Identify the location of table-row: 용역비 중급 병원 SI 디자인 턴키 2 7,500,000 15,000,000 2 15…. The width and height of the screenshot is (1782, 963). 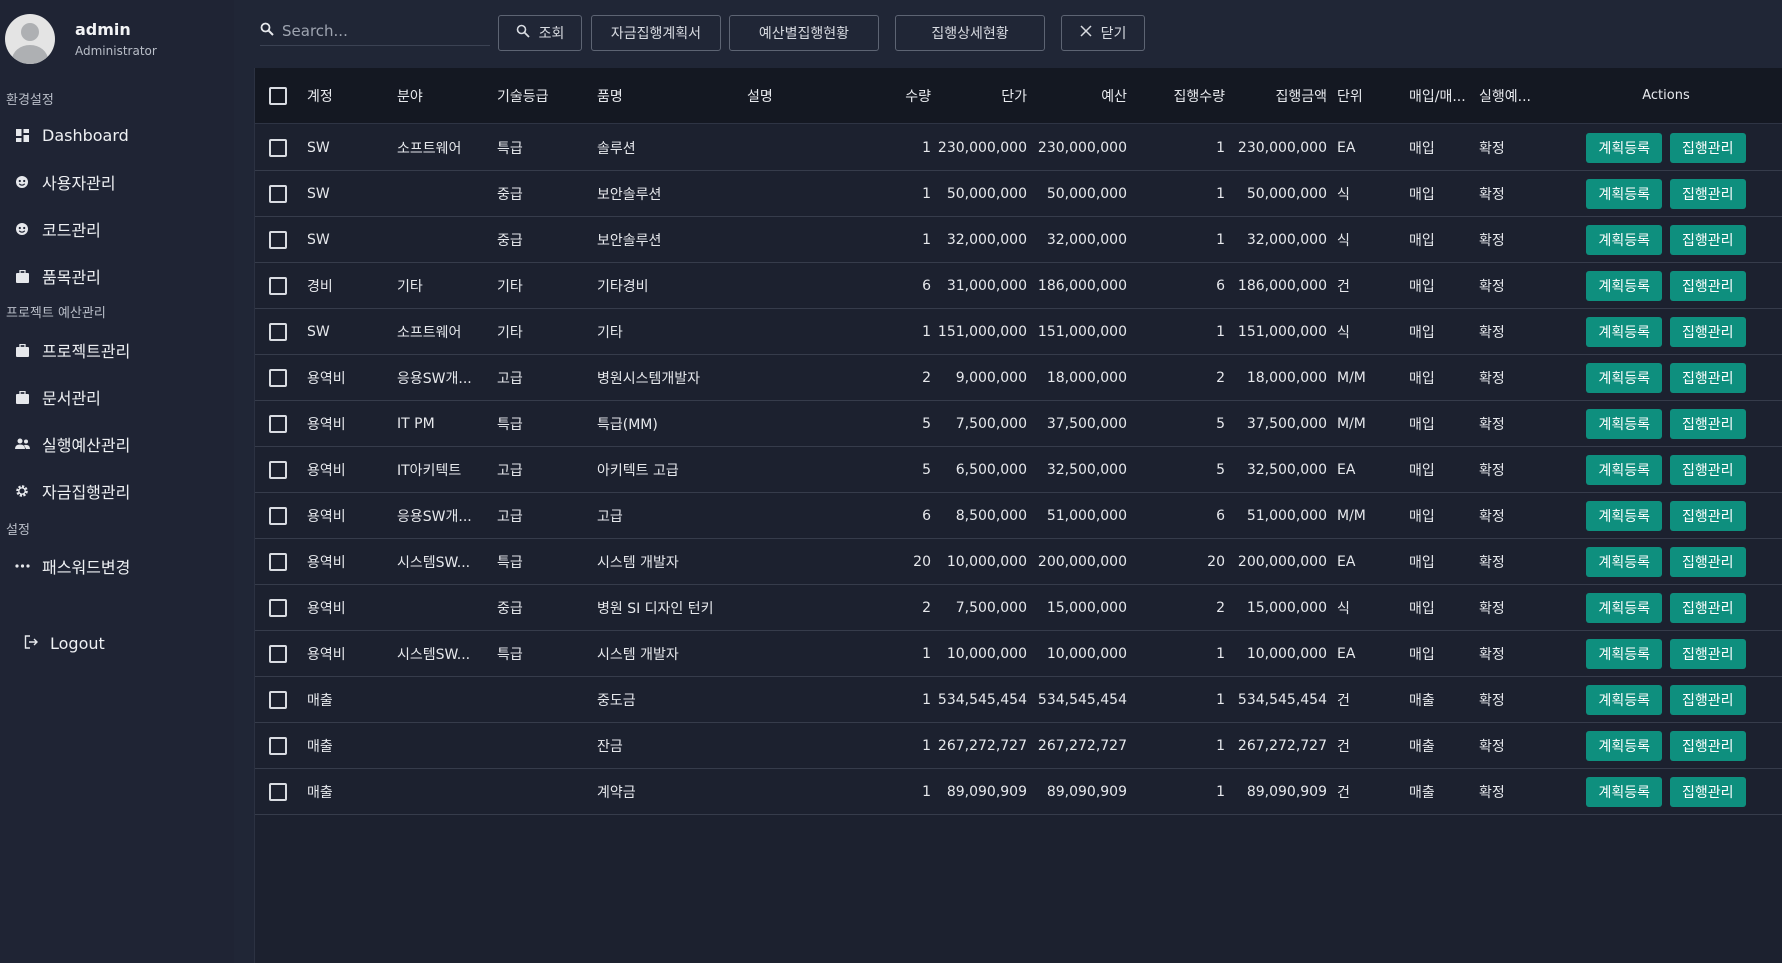
(1018, 608).